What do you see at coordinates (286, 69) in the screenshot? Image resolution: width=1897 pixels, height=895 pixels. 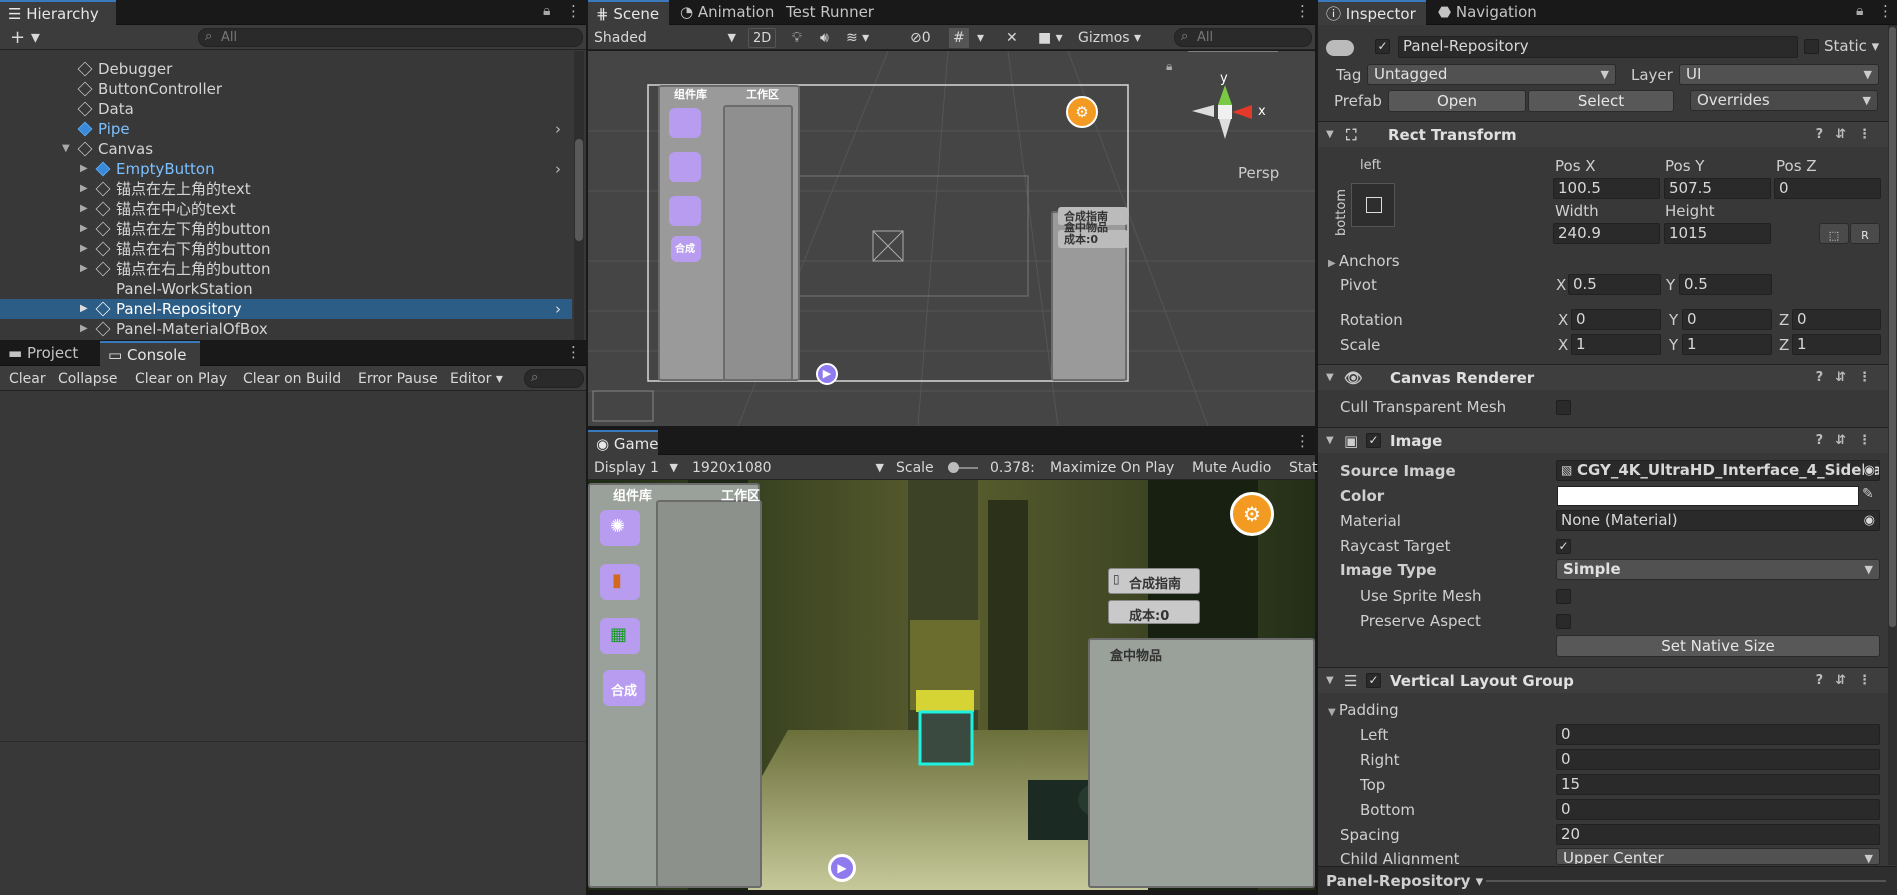 I see `tree-item-debugger: Debugger` at bounding box center [286, 69].